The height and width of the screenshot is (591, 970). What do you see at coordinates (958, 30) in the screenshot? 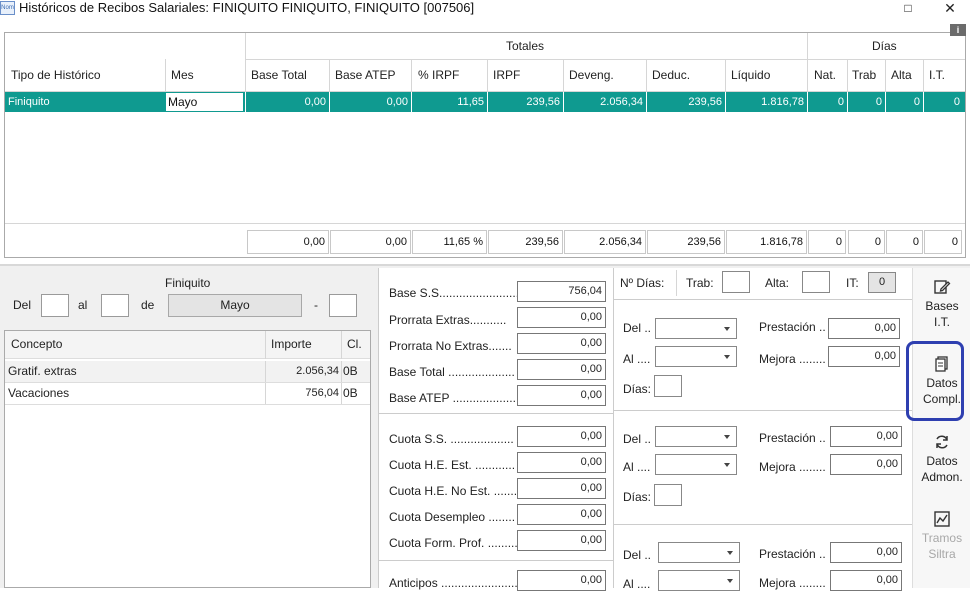
I see `info-icon: i` at bounding box center [958, 30].